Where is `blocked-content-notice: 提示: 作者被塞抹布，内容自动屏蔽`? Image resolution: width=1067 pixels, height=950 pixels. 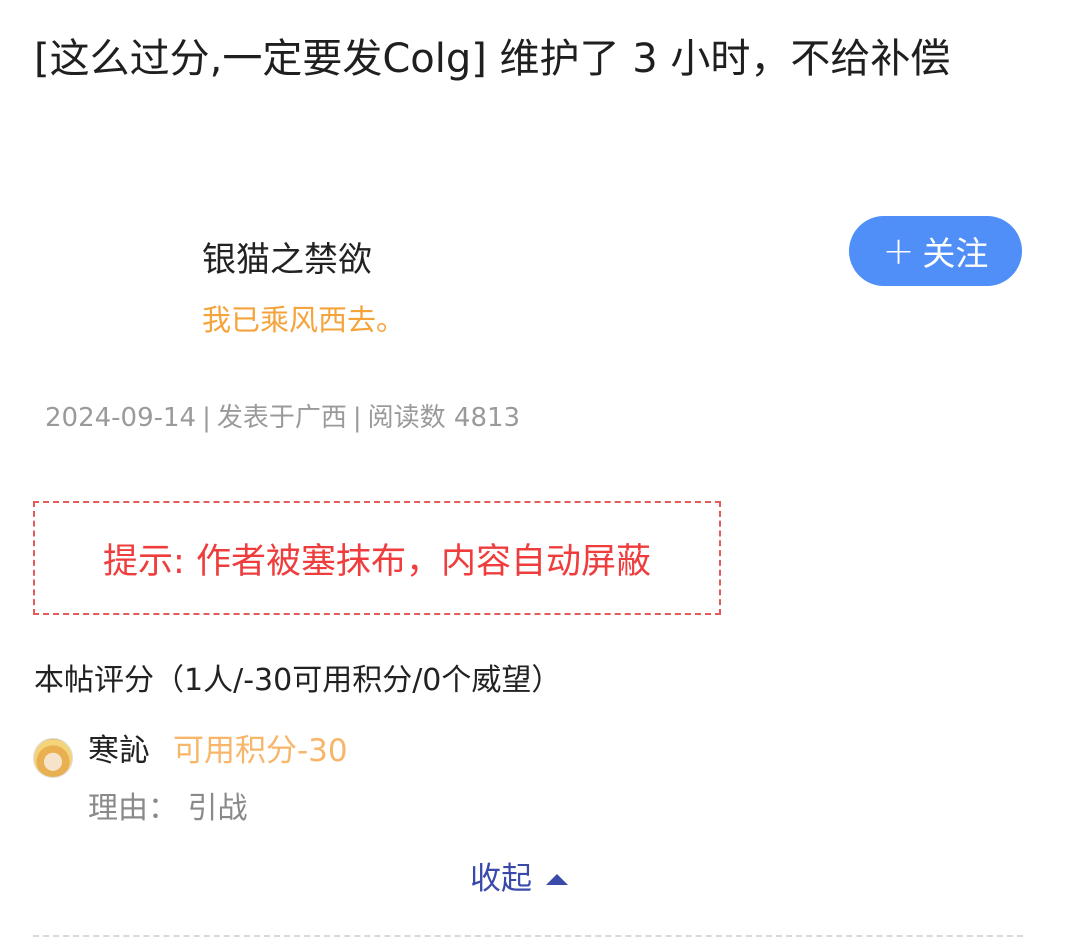
blocked-content-notice: 提示: 作者被塞抹布，内容自动屏蔽 is located at coordinates (377, 558).